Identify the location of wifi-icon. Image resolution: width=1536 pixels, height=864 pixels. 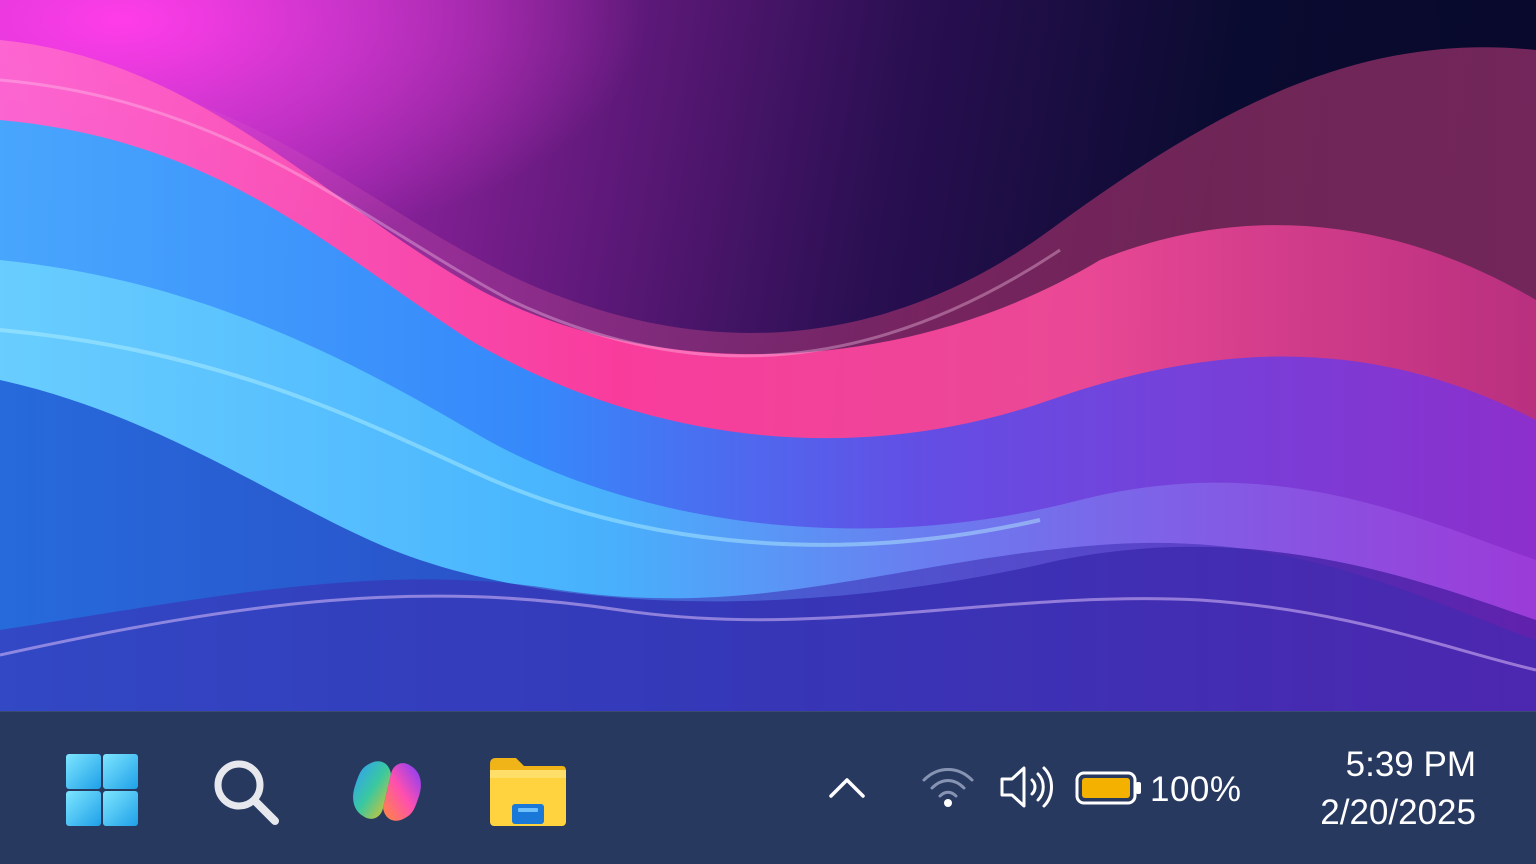
(948, 787).